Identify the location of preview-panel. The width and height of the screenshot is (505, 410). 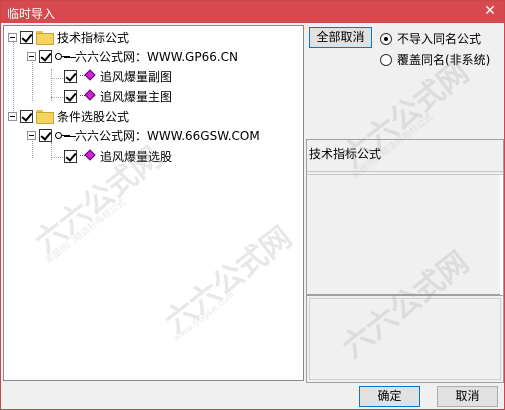
(405, 339).